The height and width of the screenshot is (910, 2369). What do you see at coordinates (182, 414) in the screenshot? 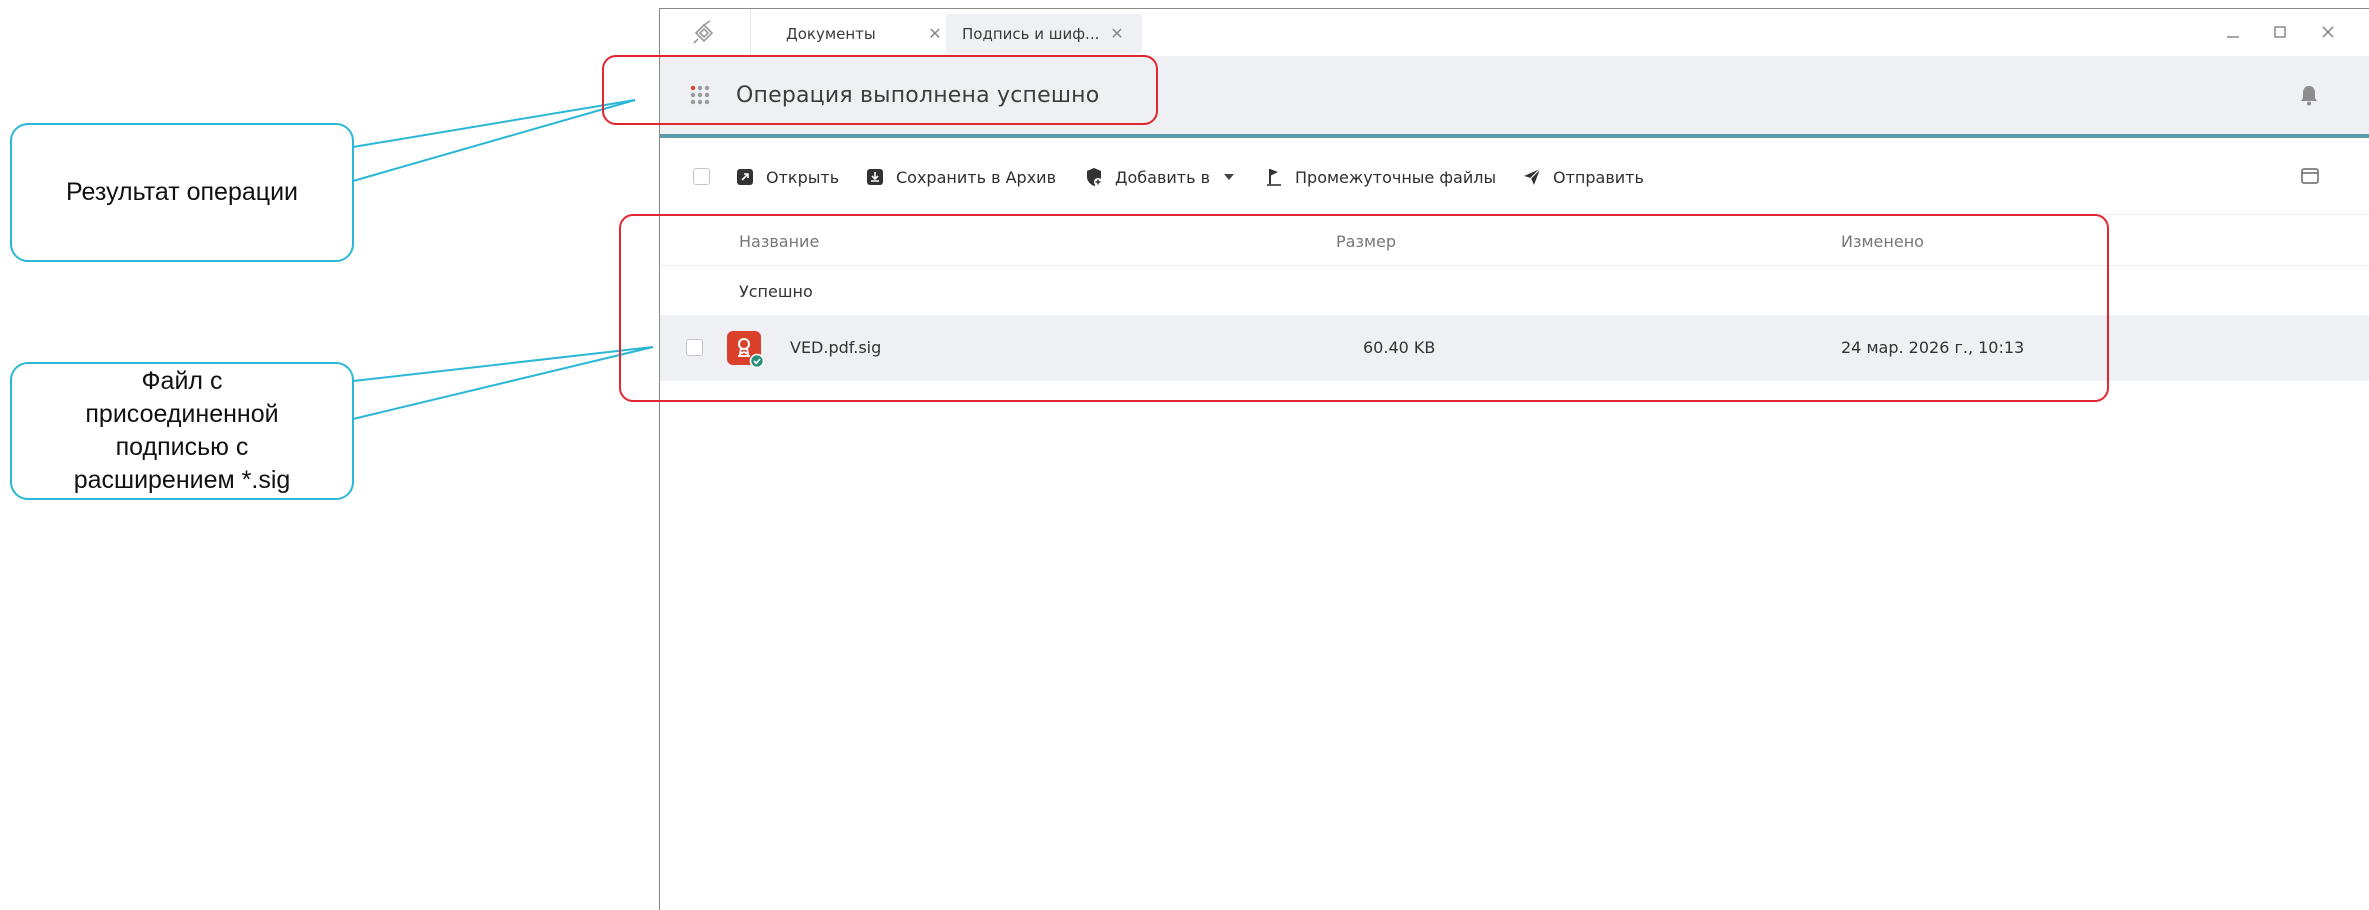
I see `callout-file-line: присоединенной` at bounding box center [182, 414].